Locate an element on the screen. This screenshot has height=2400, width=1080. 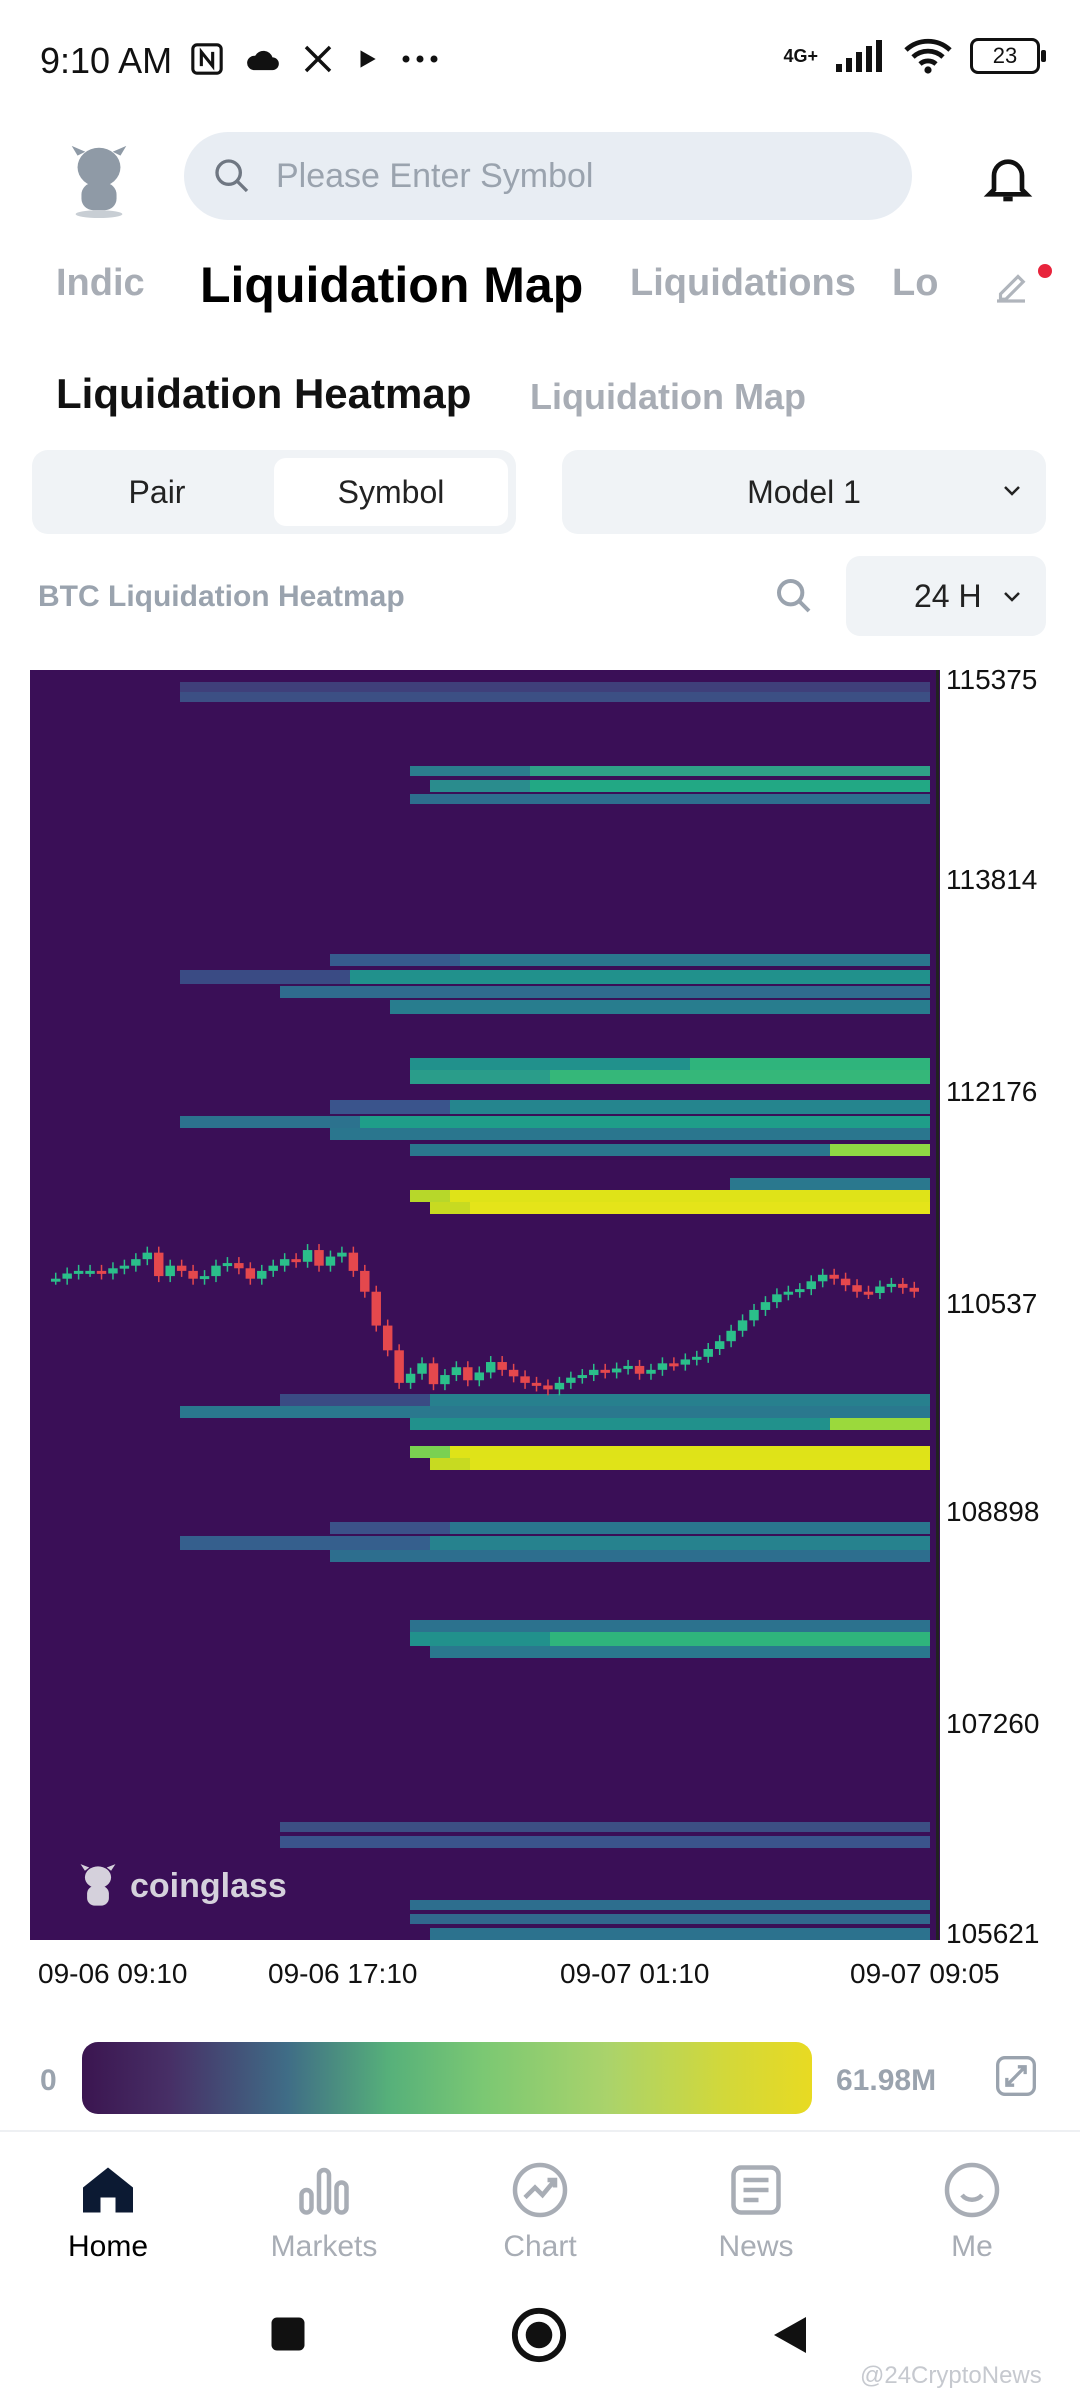
y-tick-label: 110537 is located at coordinates (992, 1303).